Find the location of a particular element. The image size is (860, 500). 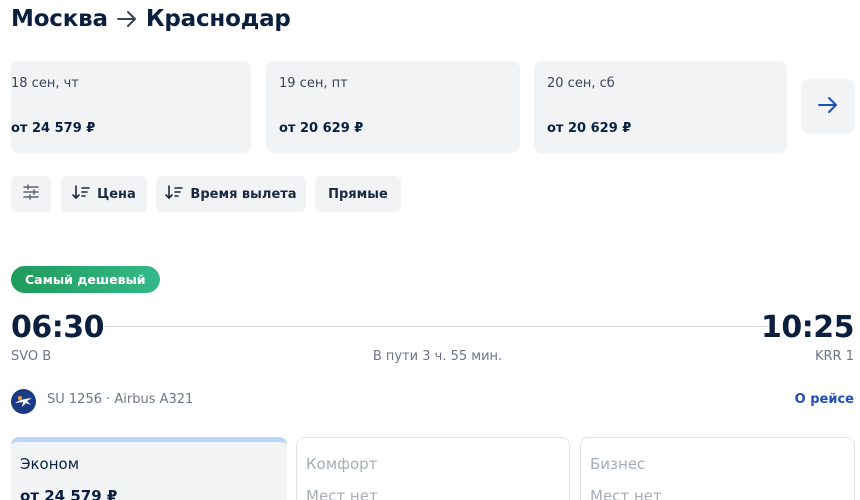

fare-name: Комфорт is located at coordinates (342, 464).